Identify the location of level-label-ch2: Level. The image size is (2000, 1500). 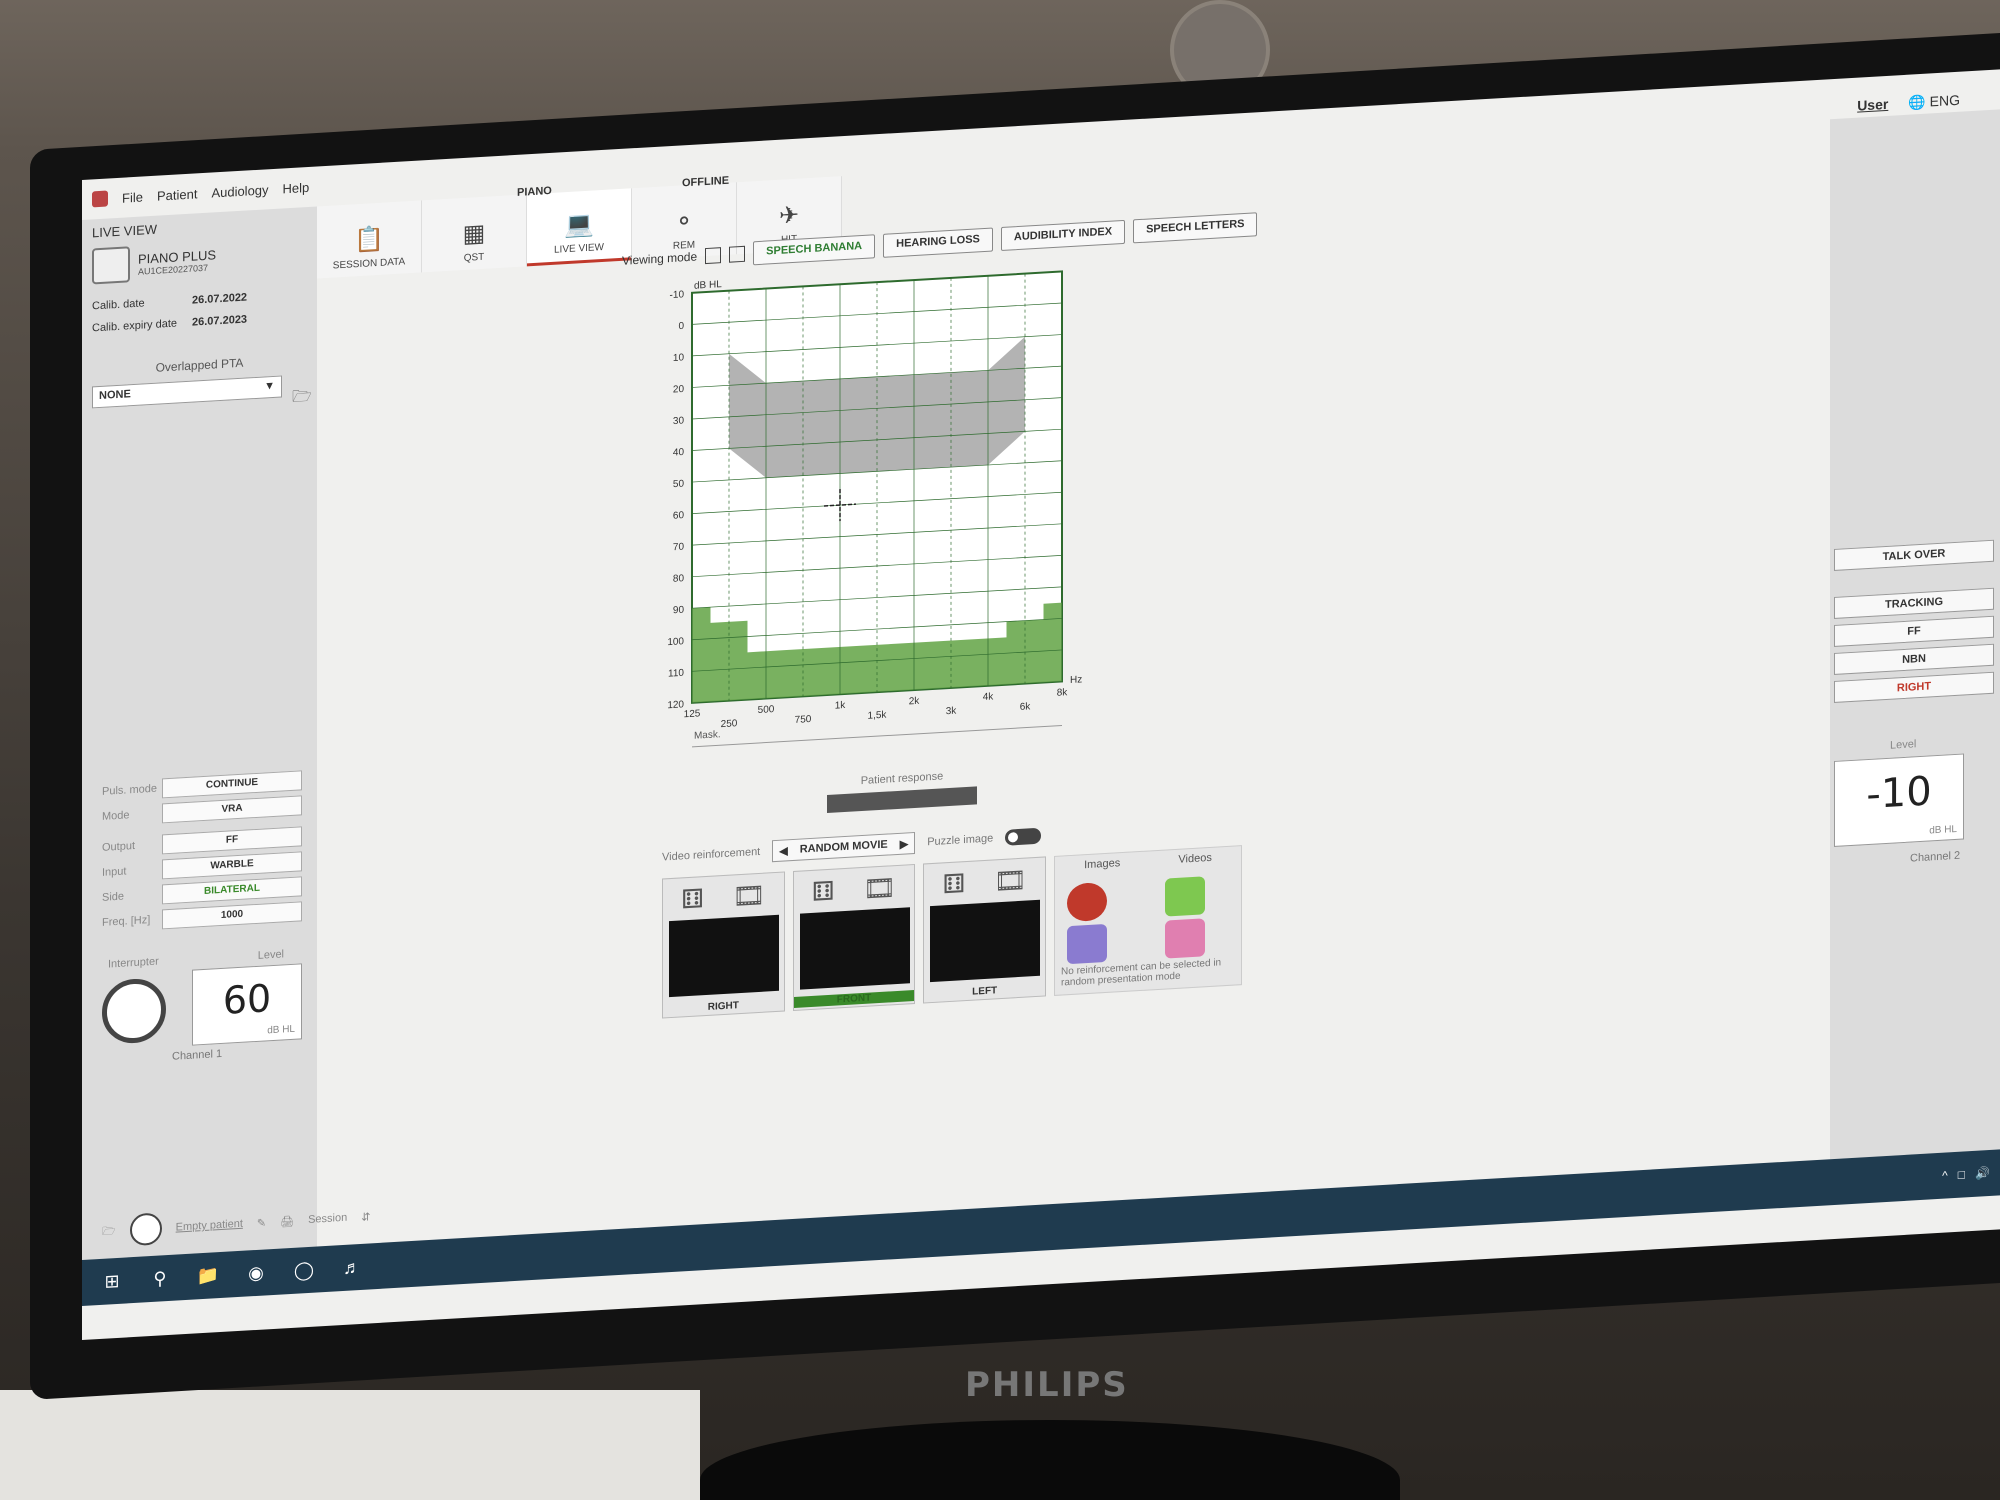
(1903, 745).